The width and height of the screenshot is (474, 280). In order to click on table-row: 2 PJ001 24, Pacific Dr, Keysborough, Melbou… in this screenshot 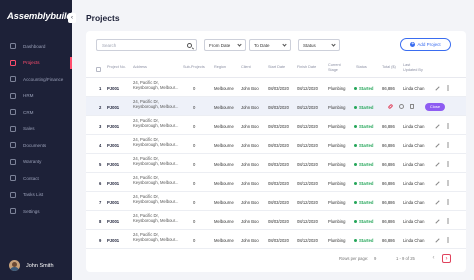, I will do `click(276, 106)`.